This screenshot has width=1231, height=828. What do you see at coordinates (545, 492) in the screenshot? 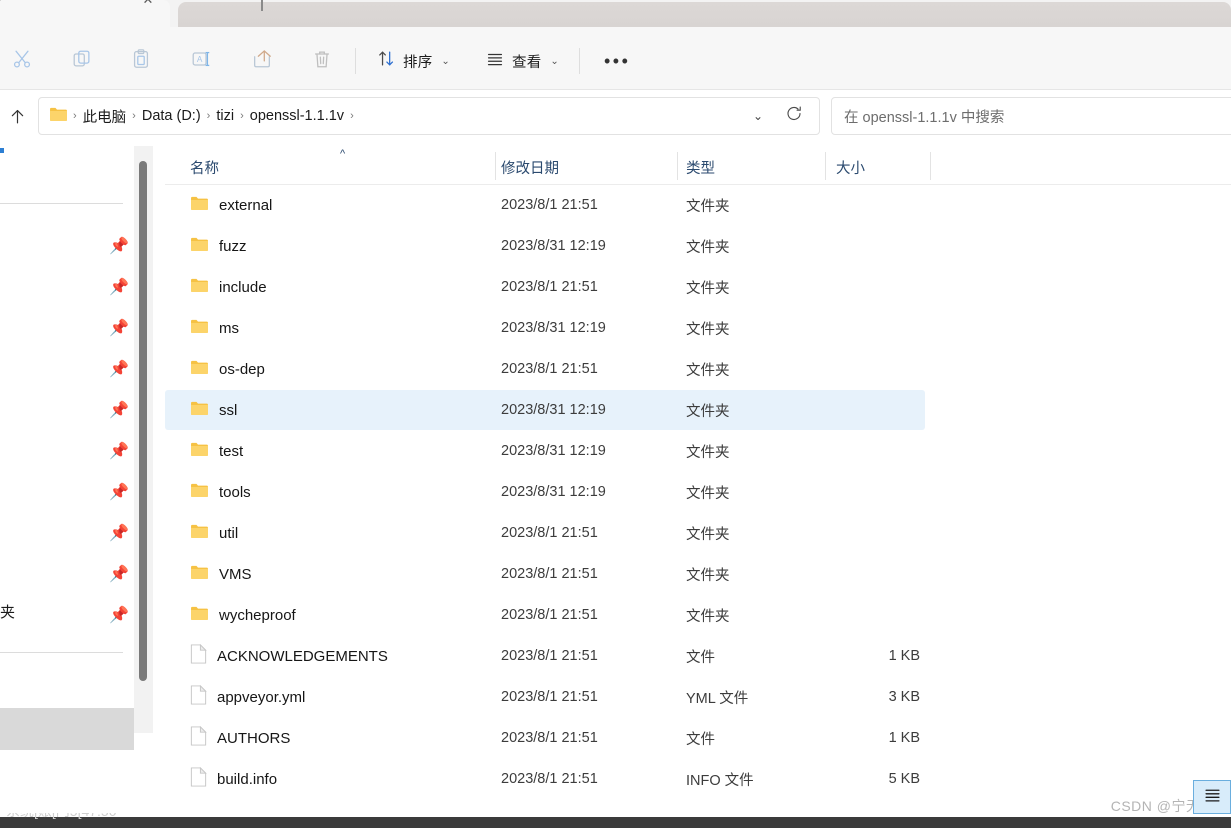
I see `table-row: tools 2023/8/31 12:19 文件夹` at bounding box center [545, 492].